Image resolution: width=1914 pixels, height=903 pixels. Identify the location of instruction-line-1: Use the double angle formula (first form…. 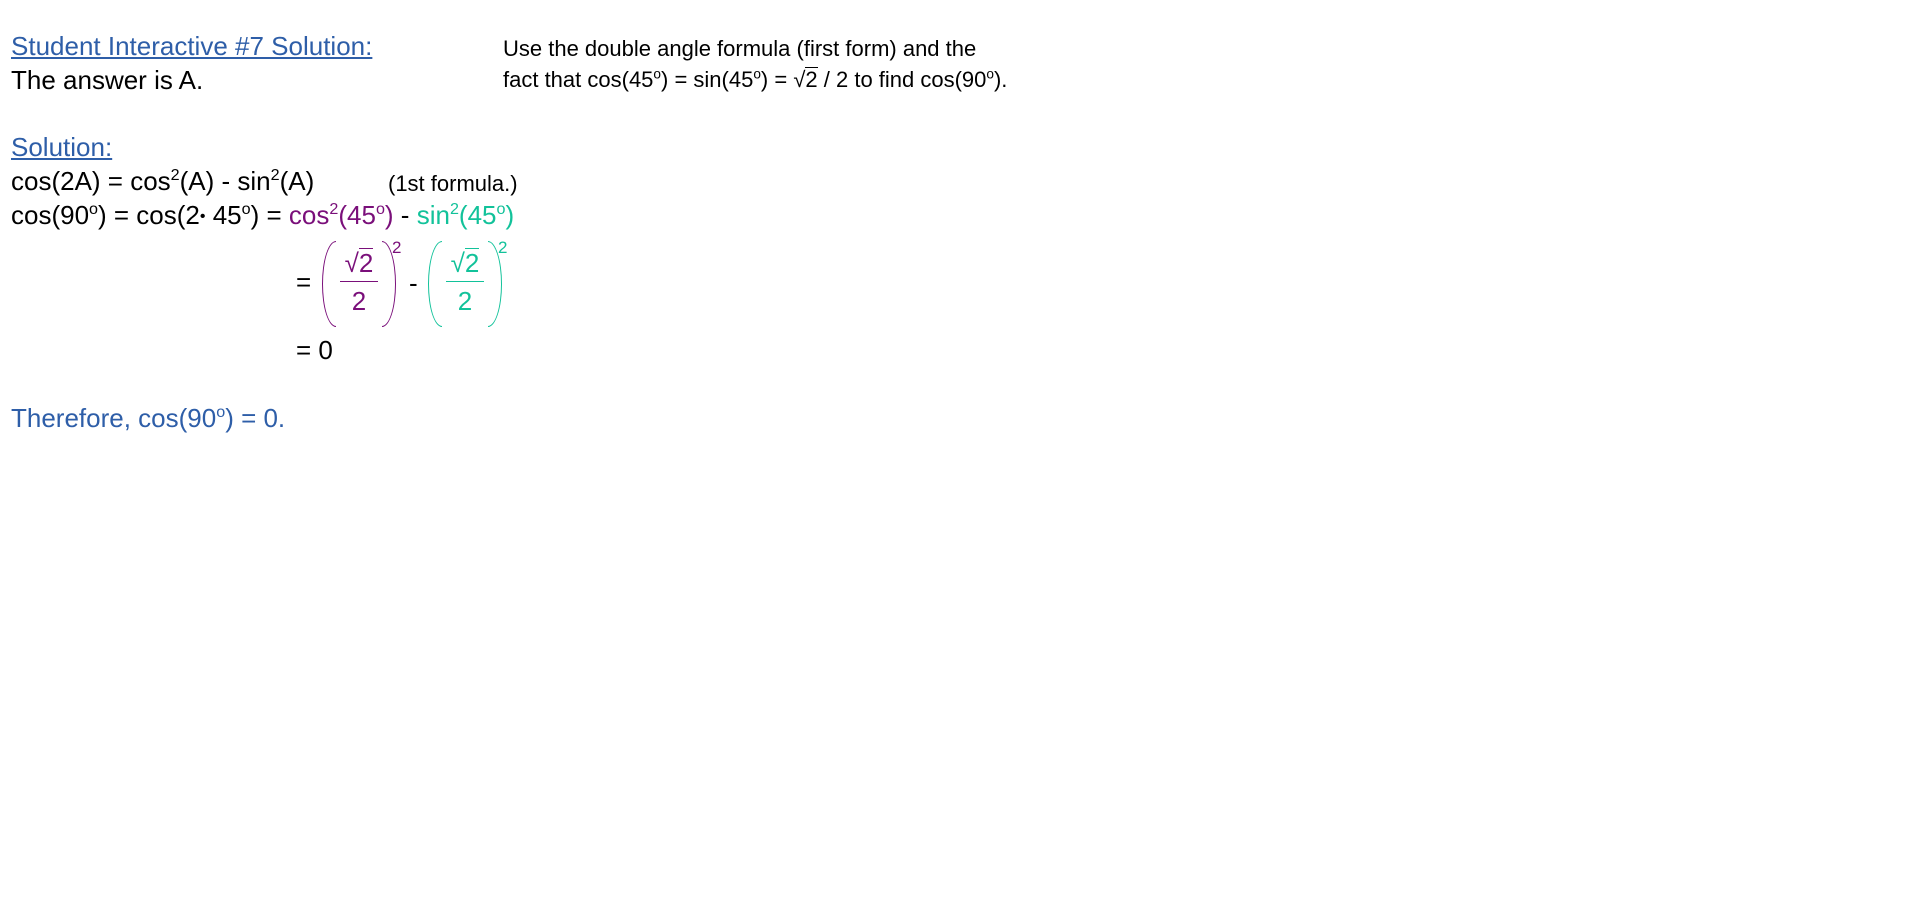
(740, 48).